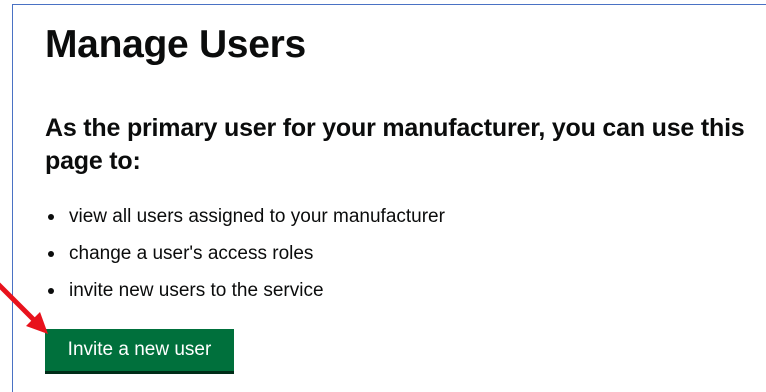 This screenshot has width=766, height=392. I want to click on page-title: Manage Users, so click(175, 44).